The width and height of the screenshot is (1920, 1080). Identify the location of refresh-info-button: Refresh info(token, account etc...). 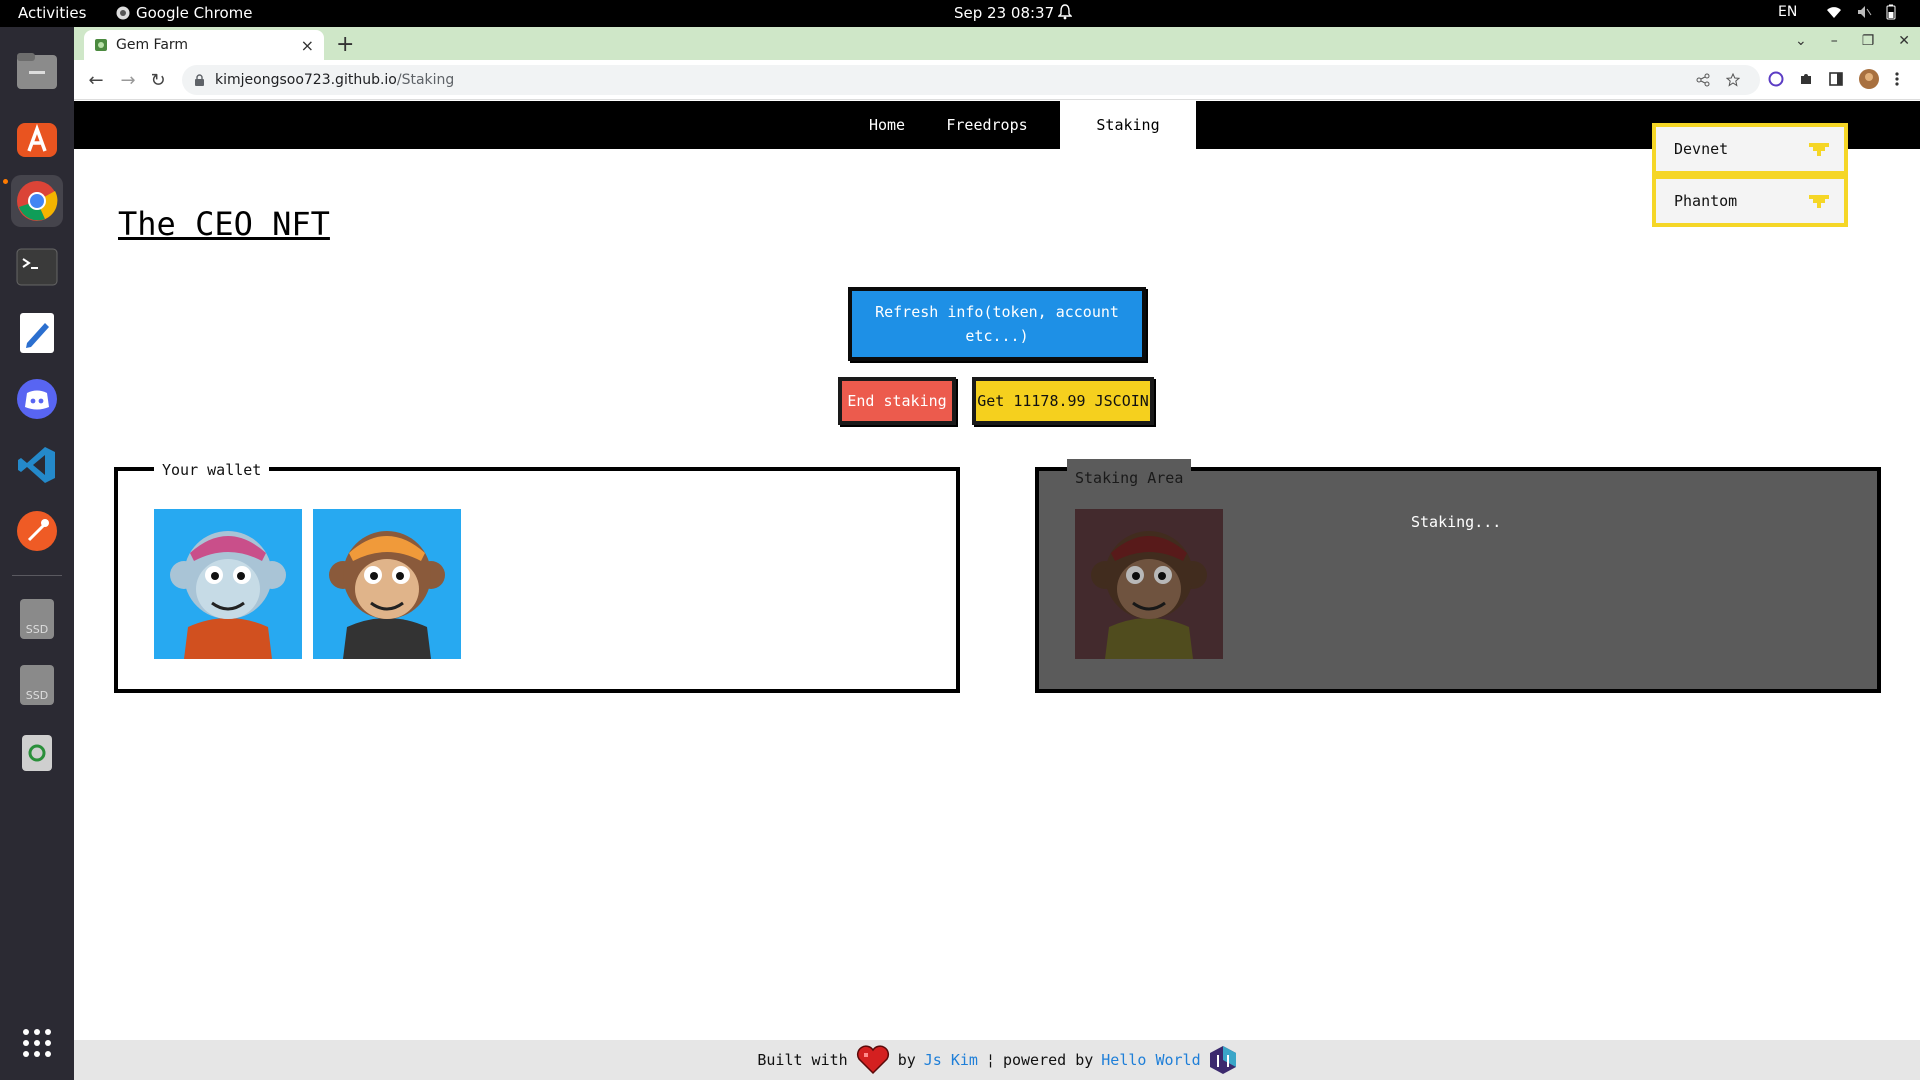
(997, 324).